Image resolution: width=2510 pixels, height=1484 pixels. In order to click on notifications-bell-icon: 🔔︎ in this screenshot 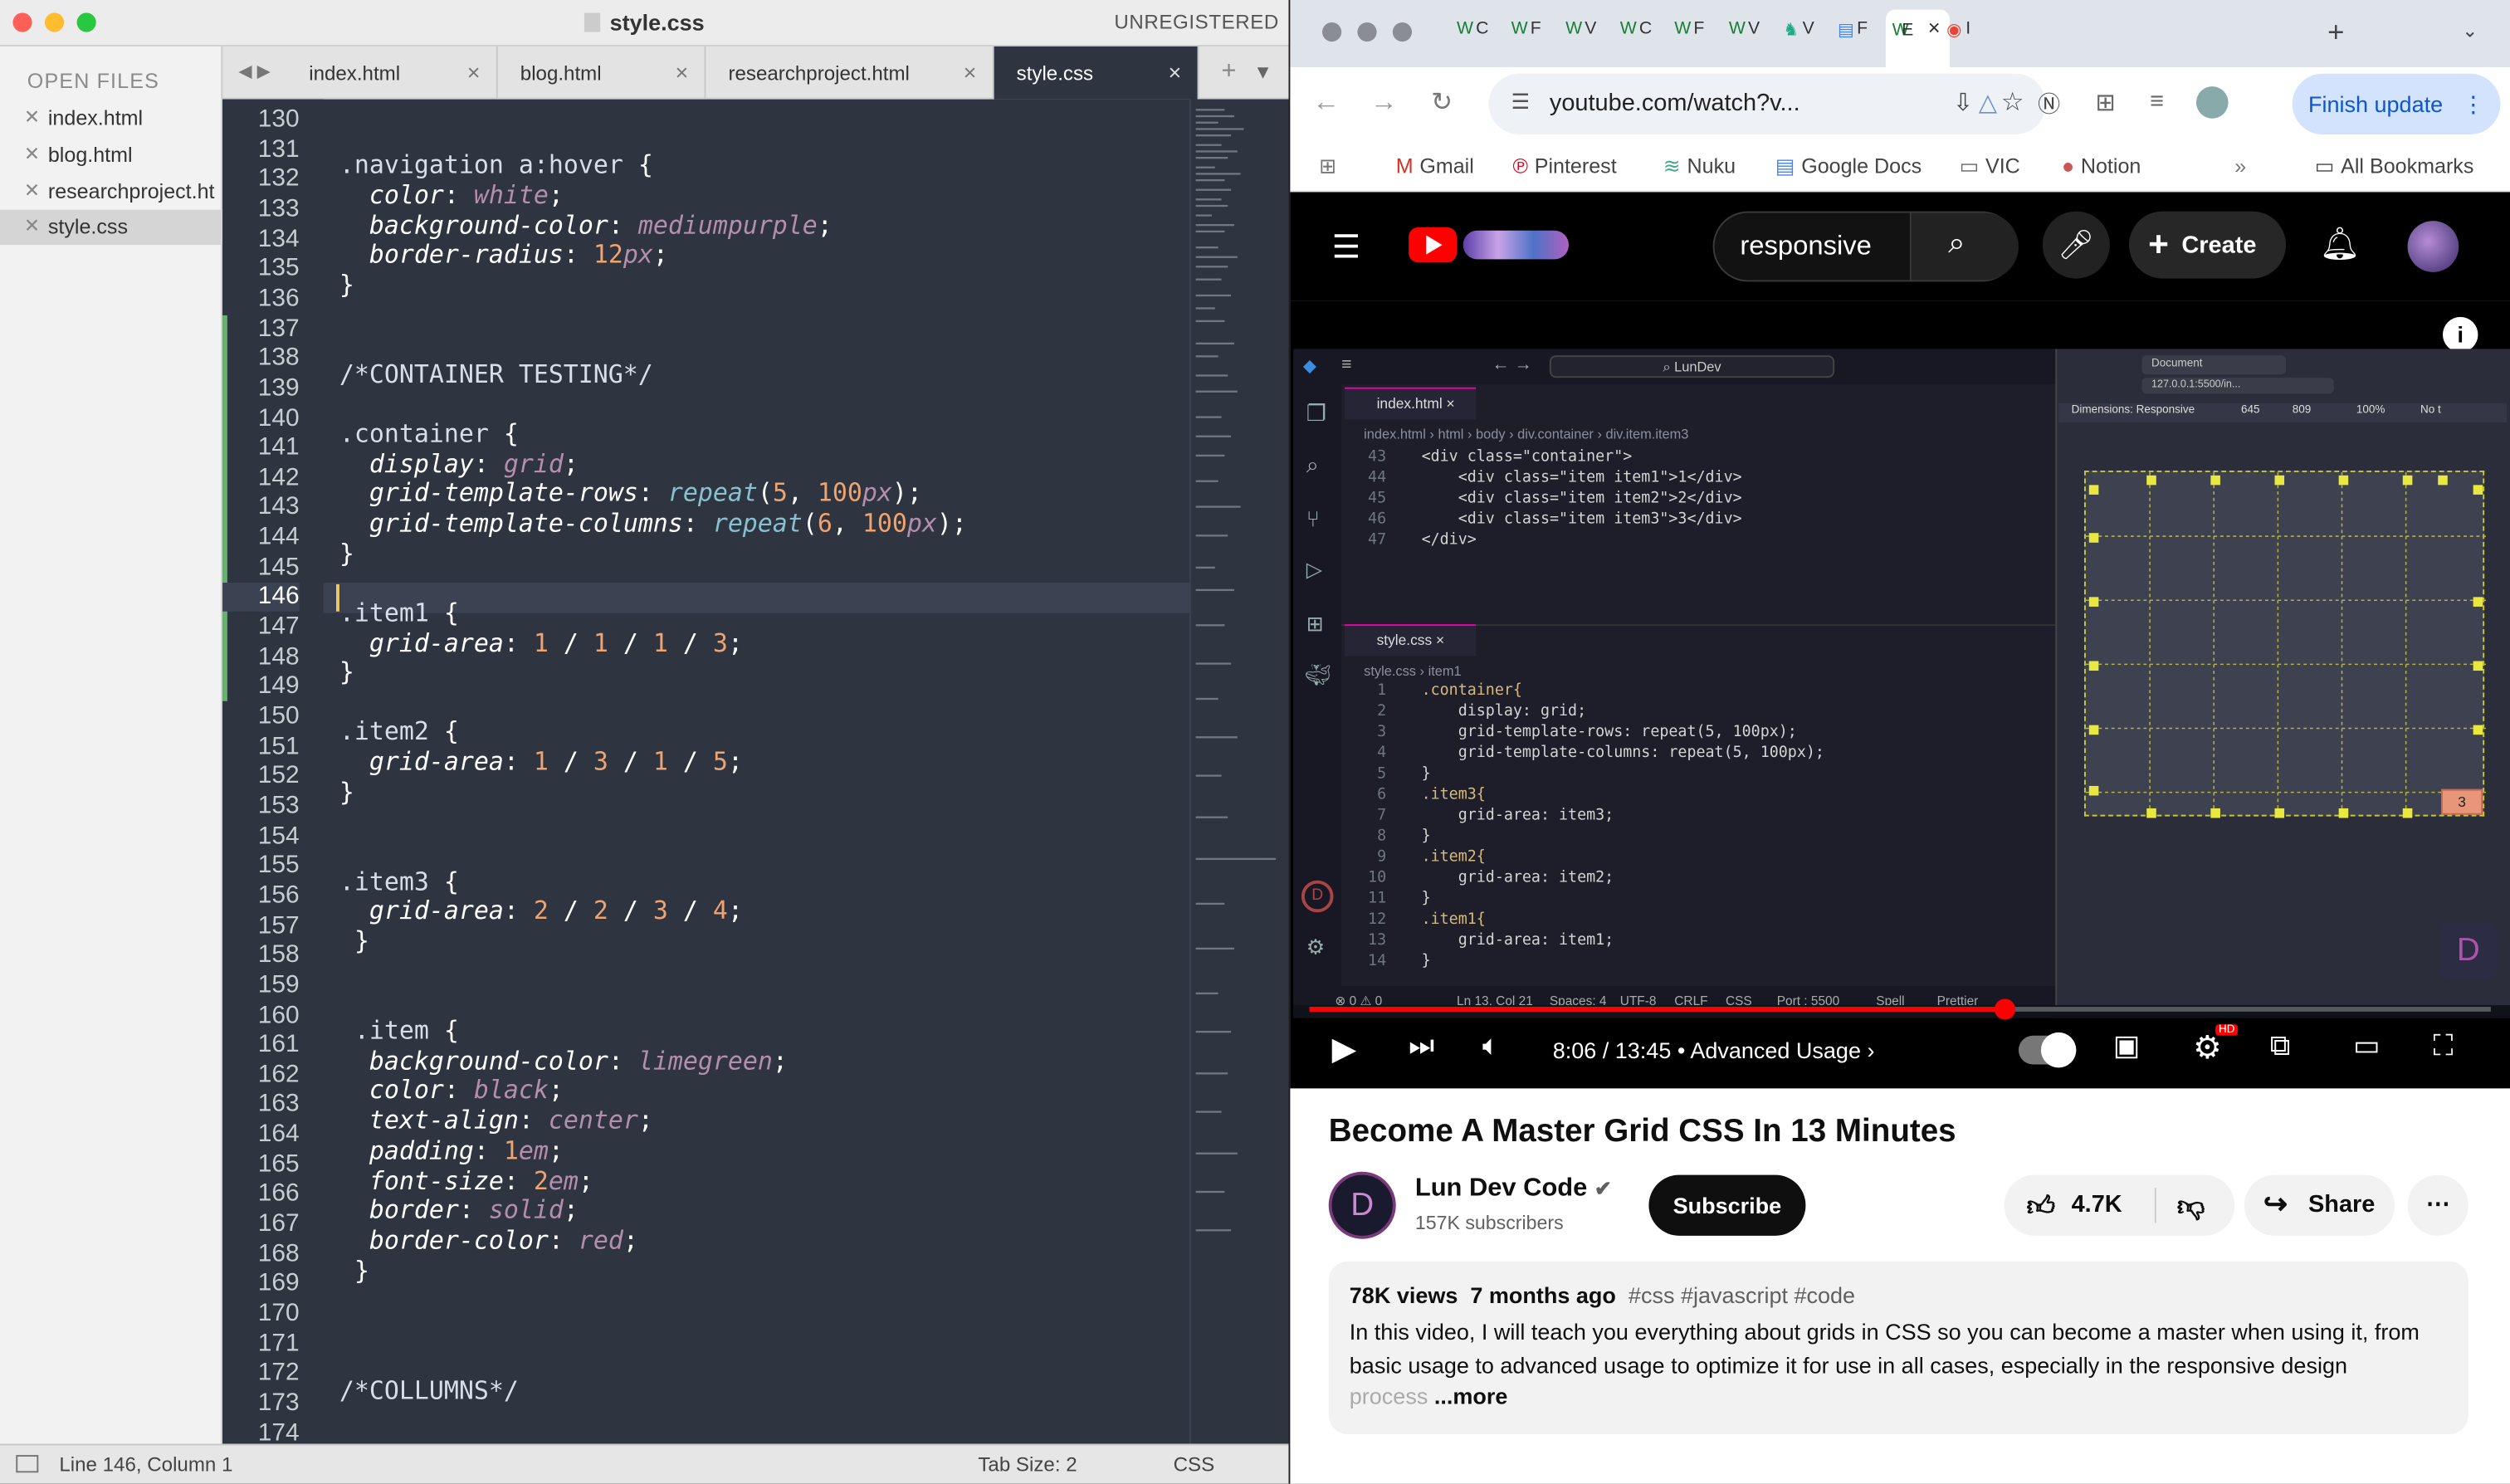, I will do `click(2339, 244)`.